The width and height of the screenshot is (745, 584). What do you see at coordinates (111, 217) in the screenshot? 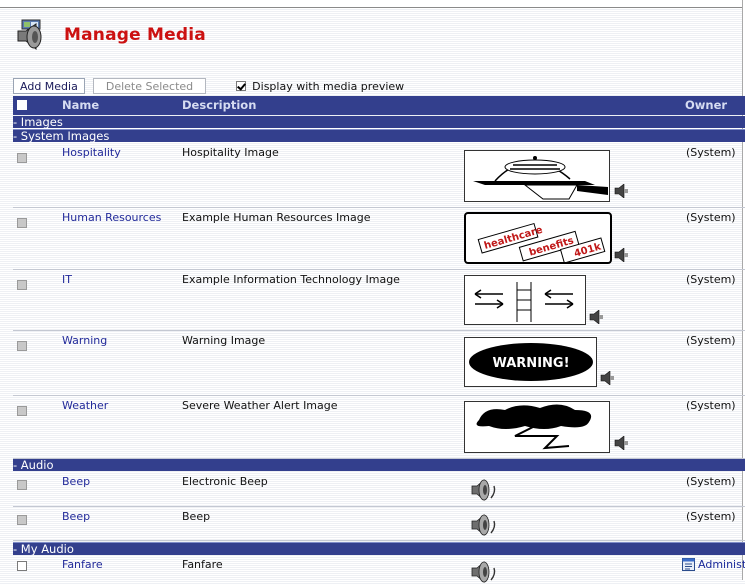
I see `media-name-link: Human Resources` at bounding box center [111, 217].